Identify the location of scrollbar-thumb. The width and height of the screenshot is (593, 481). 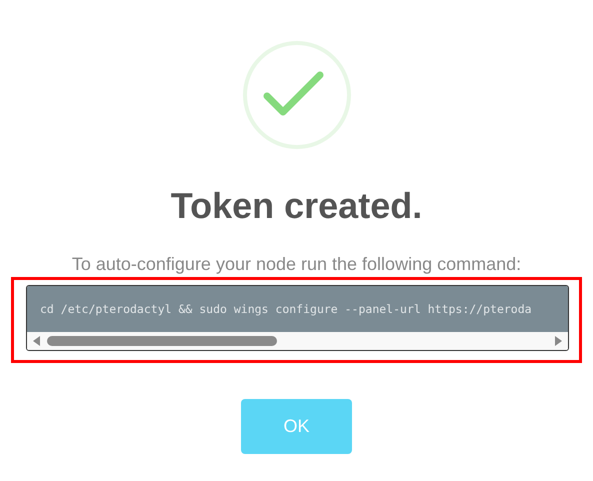
(162, 341).